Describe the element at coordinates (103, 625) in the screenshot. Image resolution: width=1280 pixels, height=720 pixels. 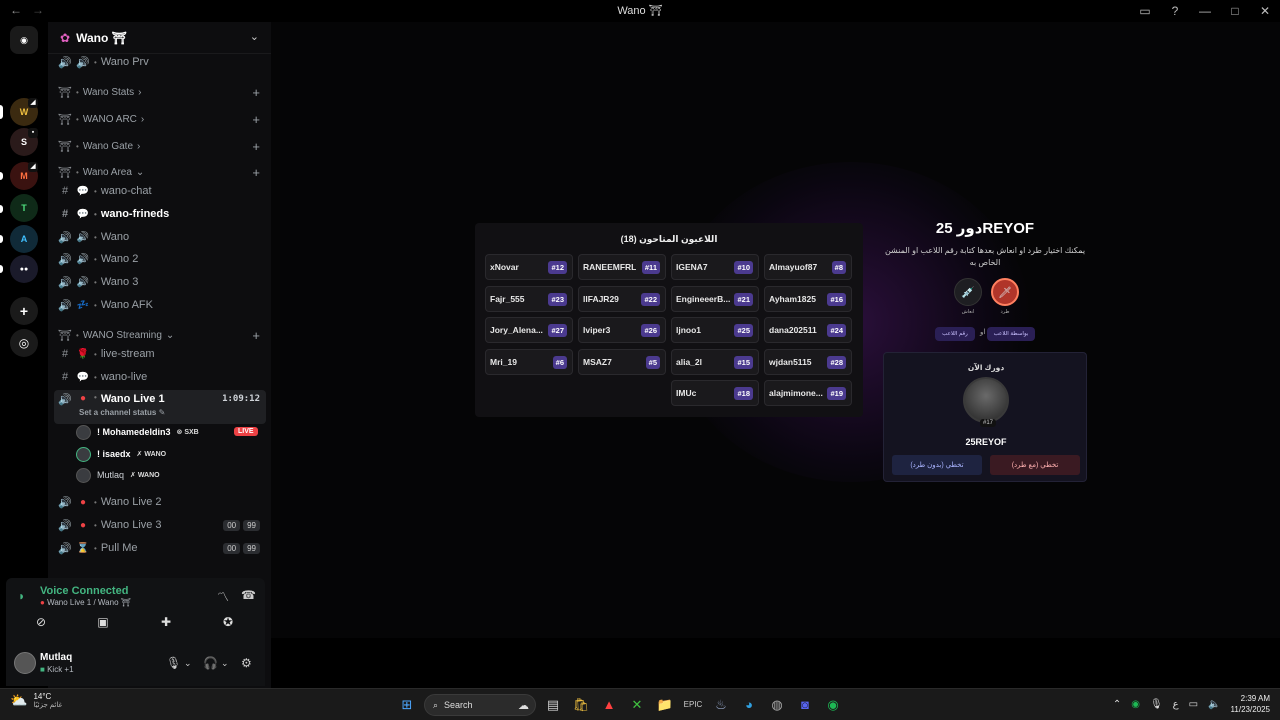
I see `screen-share-button: ▣` at that location.